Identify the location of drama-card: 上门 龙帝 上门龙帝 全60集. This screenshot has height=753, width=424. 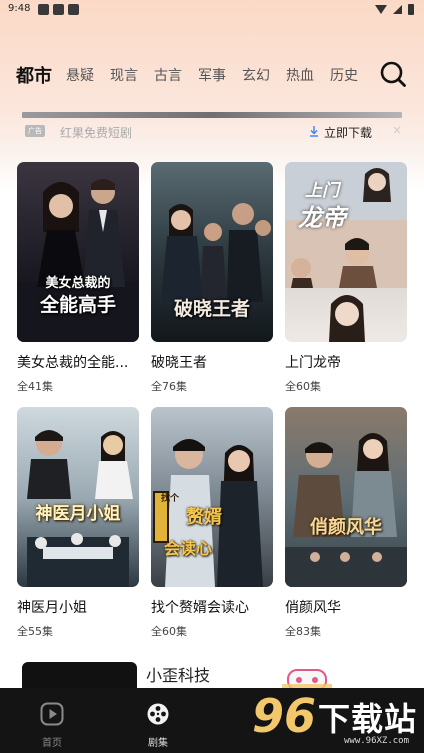
(346, 278).